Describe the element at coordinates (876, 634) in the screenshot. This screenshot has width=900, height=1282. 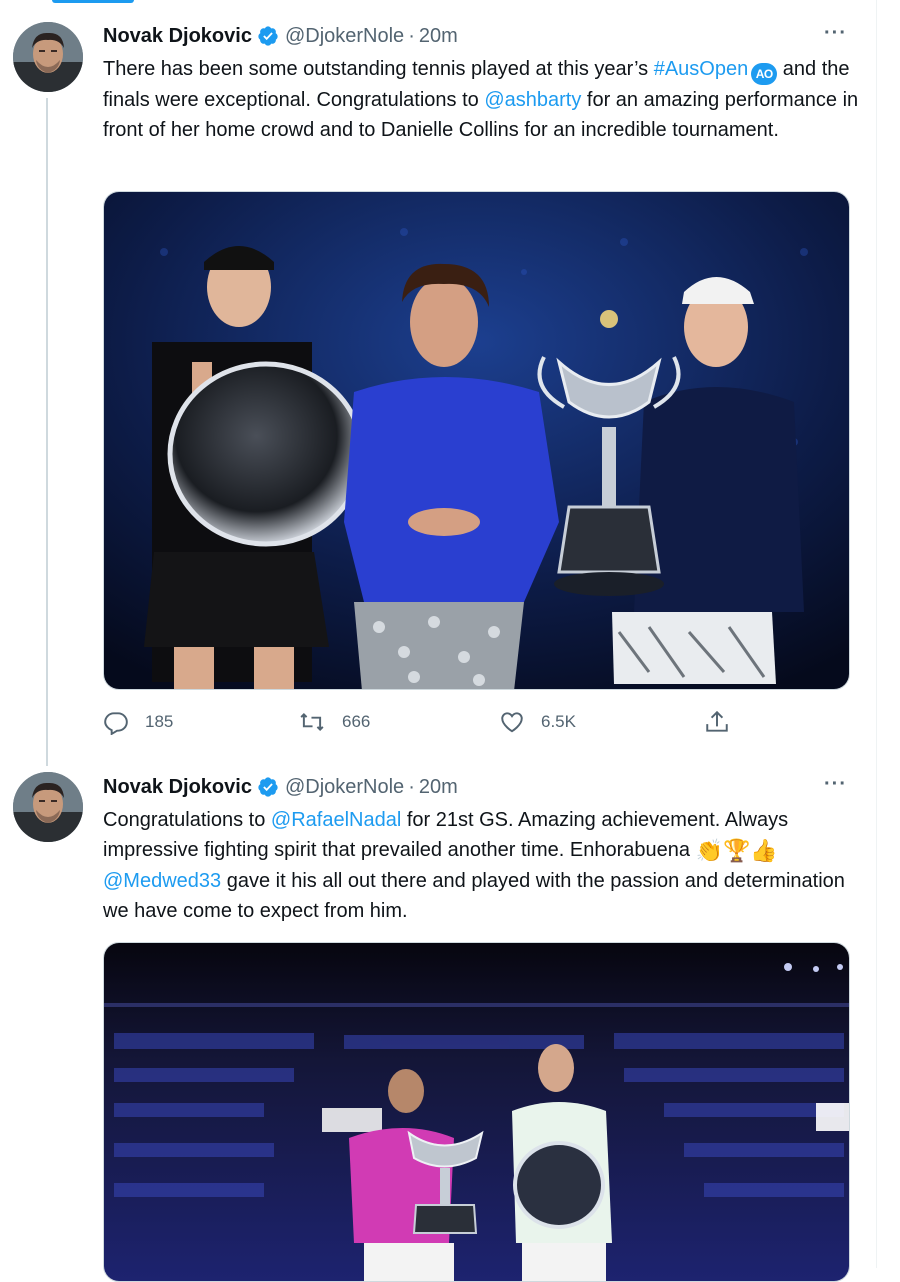
I see `timeline-border` at that location.